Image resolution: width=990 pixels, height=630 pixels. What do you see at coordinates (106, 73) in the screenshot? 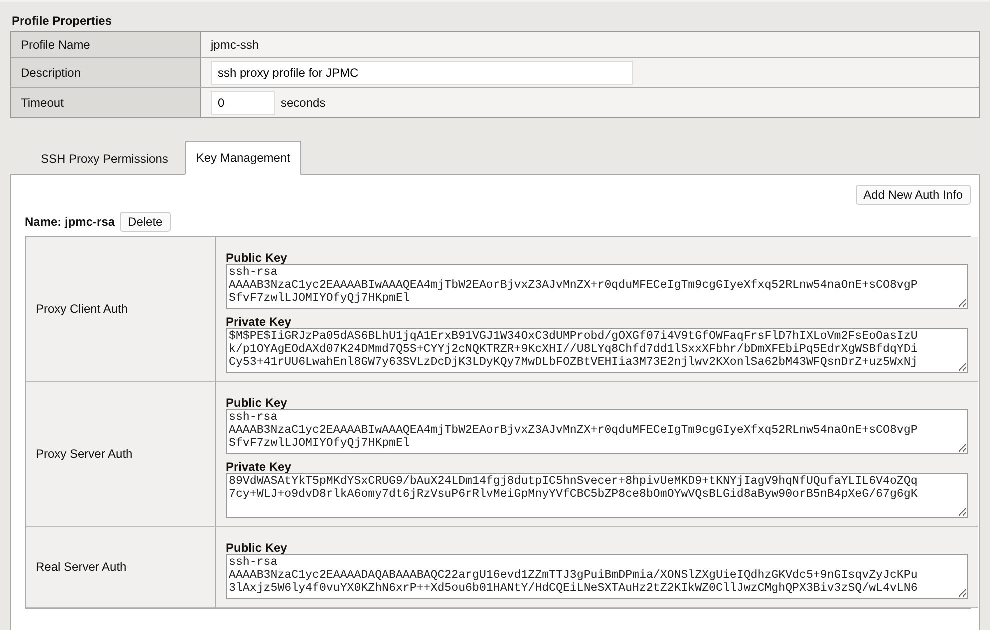
I see `property-label: Description` at bounding box center [106, 73].